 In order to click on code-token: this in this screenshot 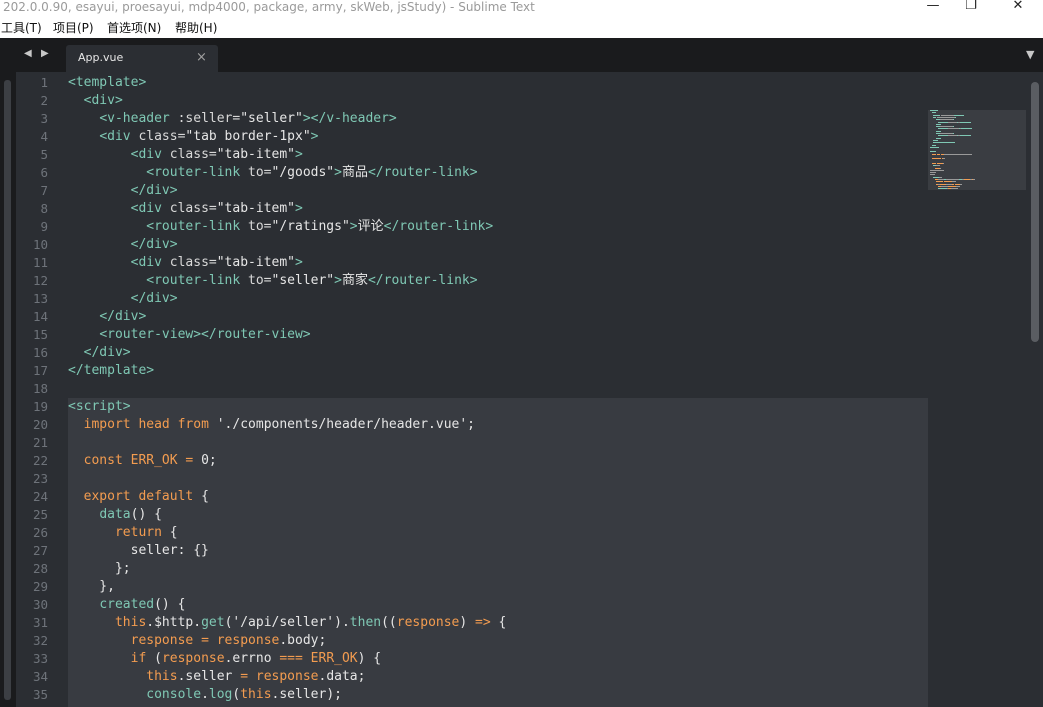, I will do `click(162, 676)`.